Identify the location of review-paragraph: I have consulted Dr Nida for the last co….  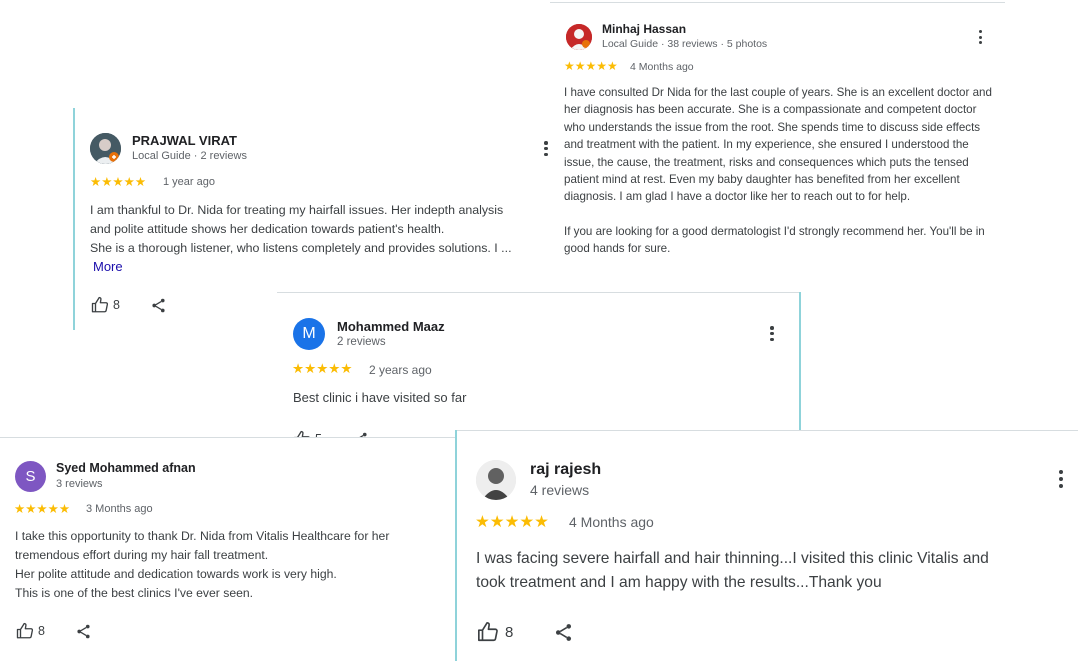
(778, 145).